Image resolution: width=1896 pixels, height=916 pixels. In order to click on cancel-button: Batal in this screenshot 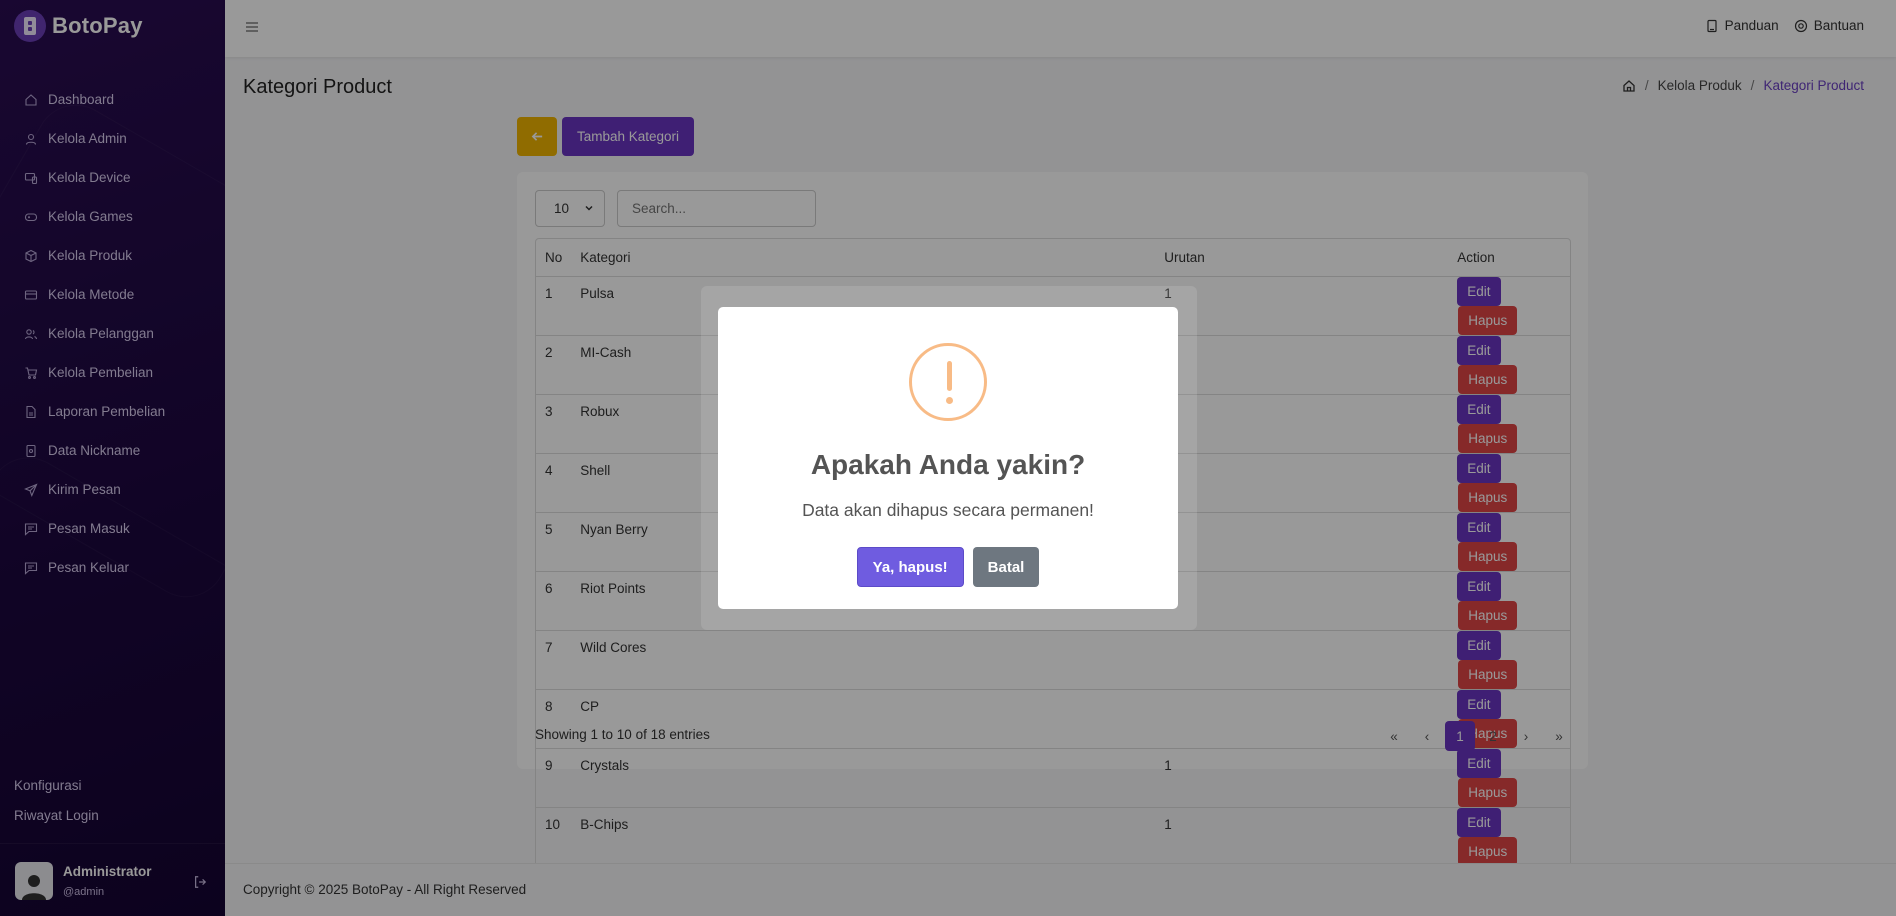, I will do `click(1006, 567)`.